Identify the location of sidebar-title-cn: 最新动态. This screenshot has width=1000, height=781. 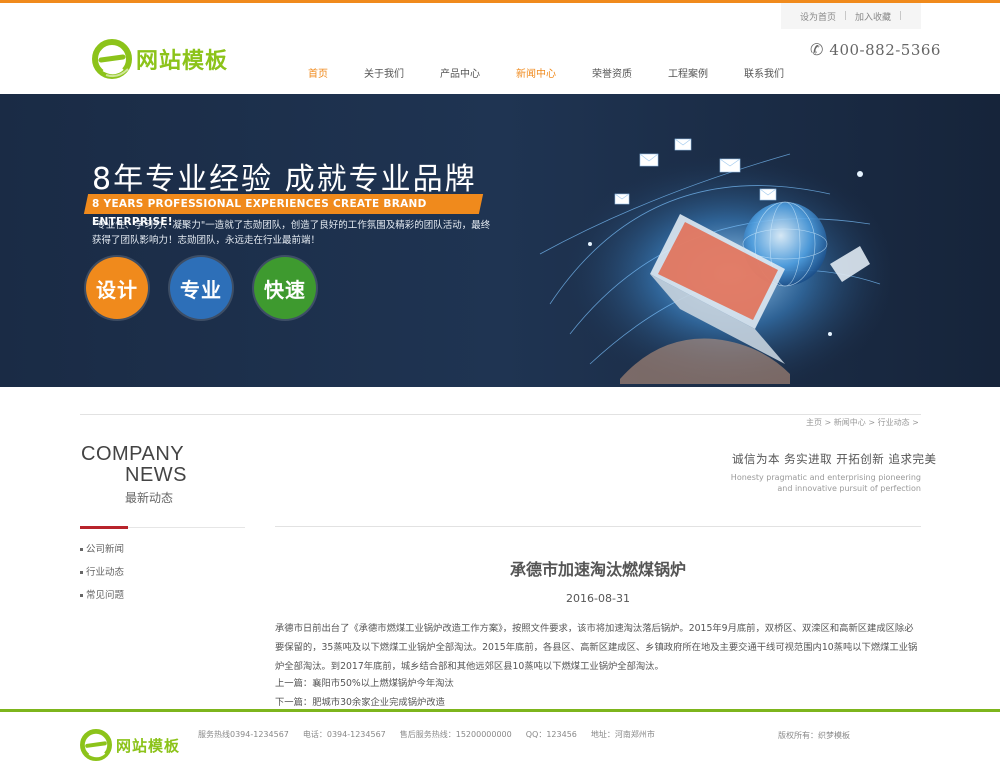
(149, 498).